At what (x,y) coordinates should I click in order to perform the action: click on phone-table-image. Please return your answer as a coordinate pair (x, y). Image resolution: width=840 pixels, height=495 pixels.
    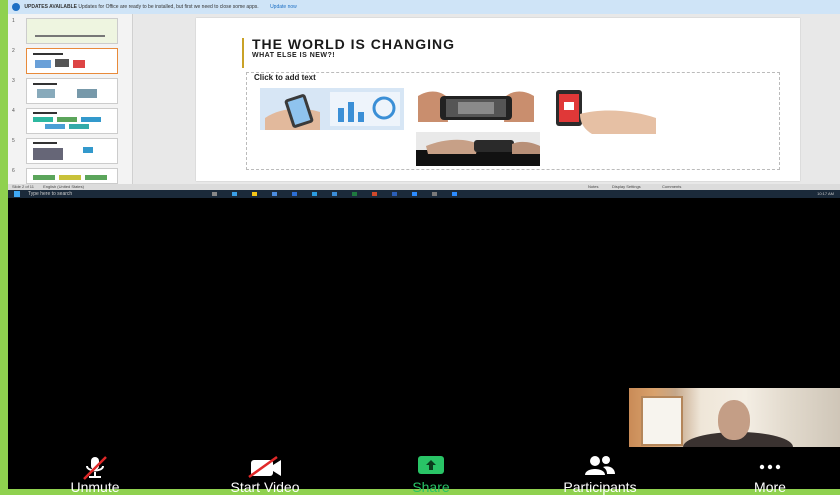
    Looking at the image, I should click on (478, 149).